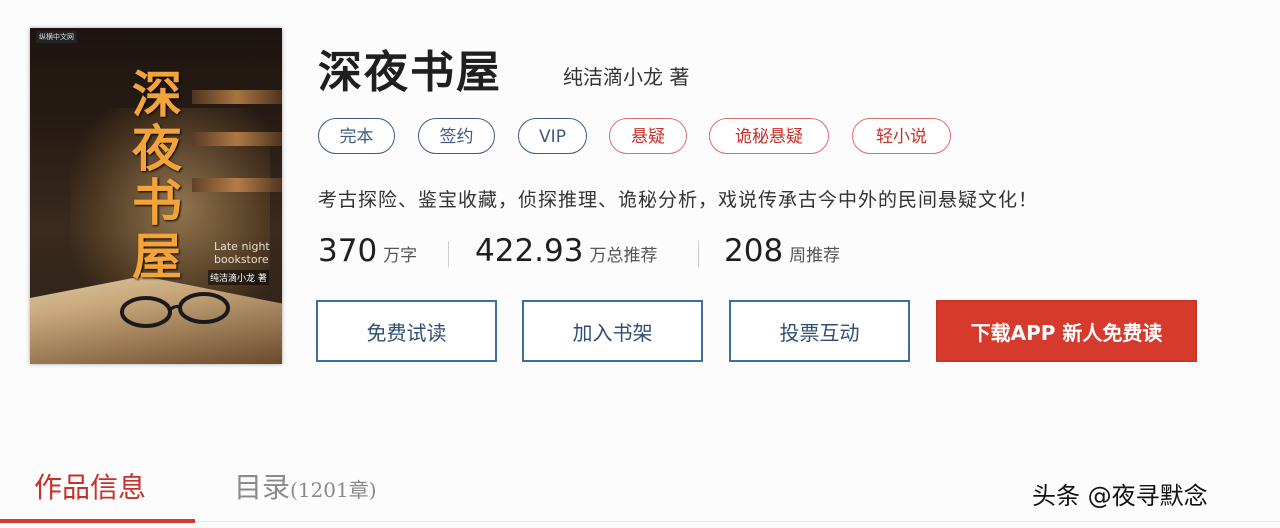 This screenshot has width=1280, height=528. I want to click on stat-unit: 周推荐, so click(815, 256).